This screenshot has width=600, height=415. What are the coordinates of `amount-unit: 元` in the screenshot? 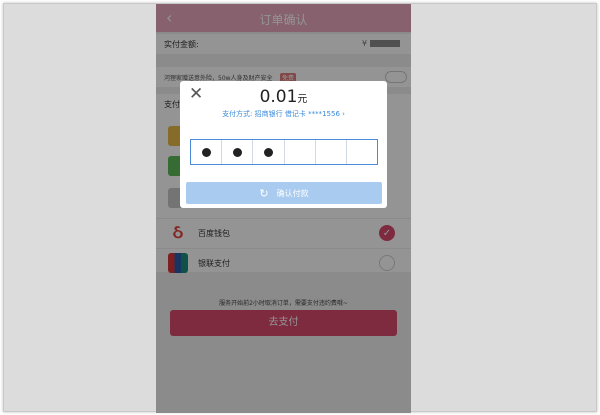 It's located at (302, 99).